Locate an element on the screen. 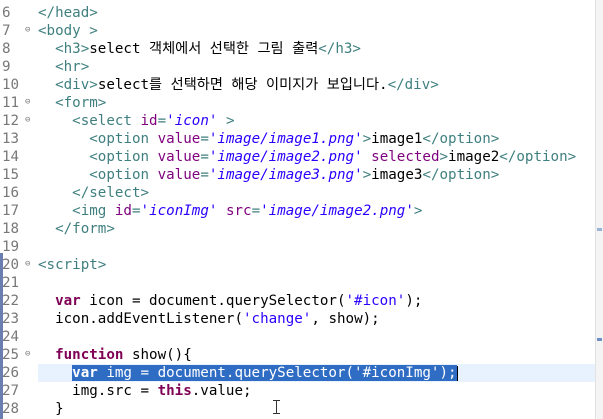  code-text: icon.addEventListener('change', show); is located at coordinates (209, 319).